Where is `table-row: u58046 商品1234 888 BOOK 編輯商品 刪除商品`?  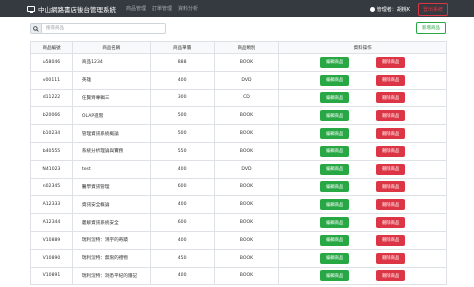 table-row: u58046 商品1234 888 BOOK 編輯商品 刪除商品 is located at coordinates (238, 62).